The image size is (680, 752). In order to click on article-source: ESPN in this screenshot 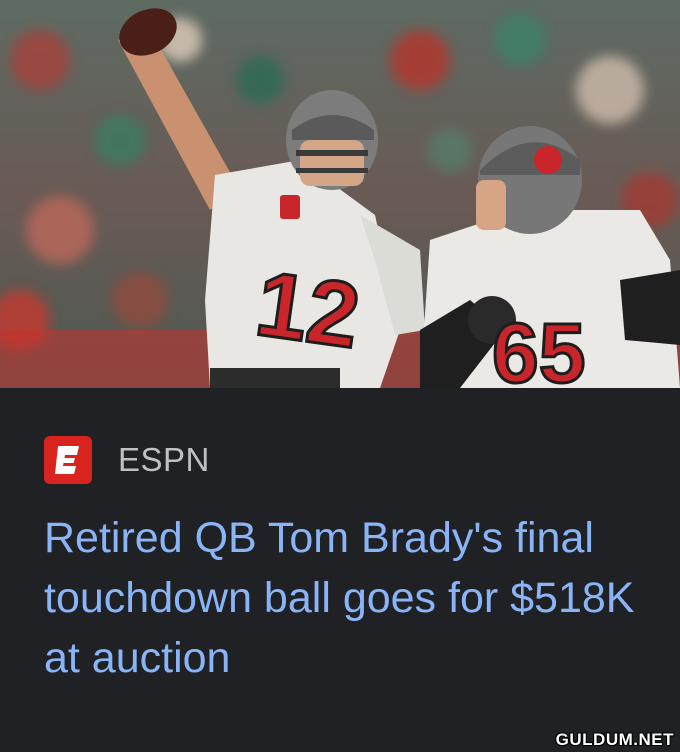, I will do `click(127, 460)`.